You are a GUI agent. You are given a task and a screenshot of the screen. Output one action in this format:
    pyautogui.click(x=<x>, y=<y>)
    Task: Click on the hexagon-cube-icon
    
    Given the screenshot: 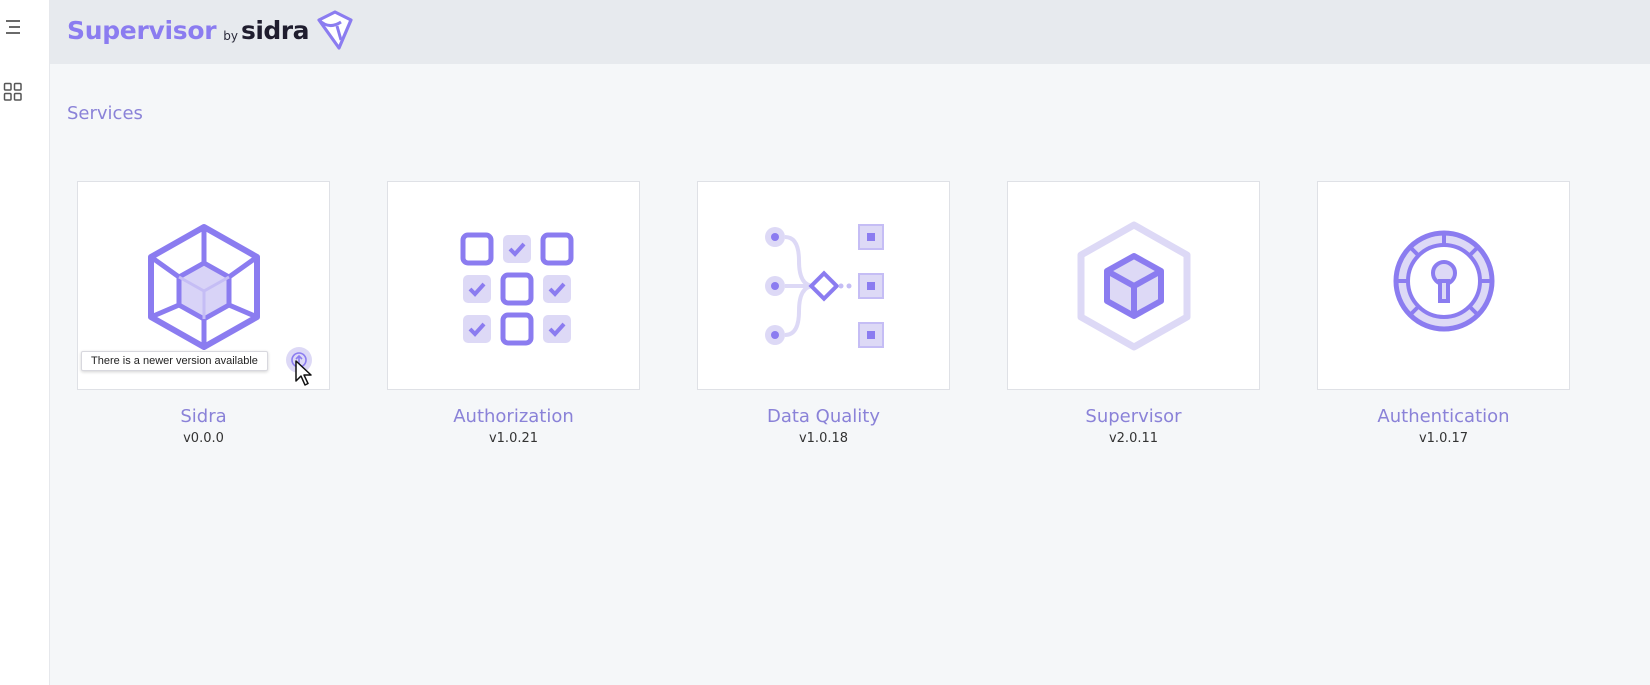 What is the action you would take?
    pyautogui.click(x=1133, y=285)
    